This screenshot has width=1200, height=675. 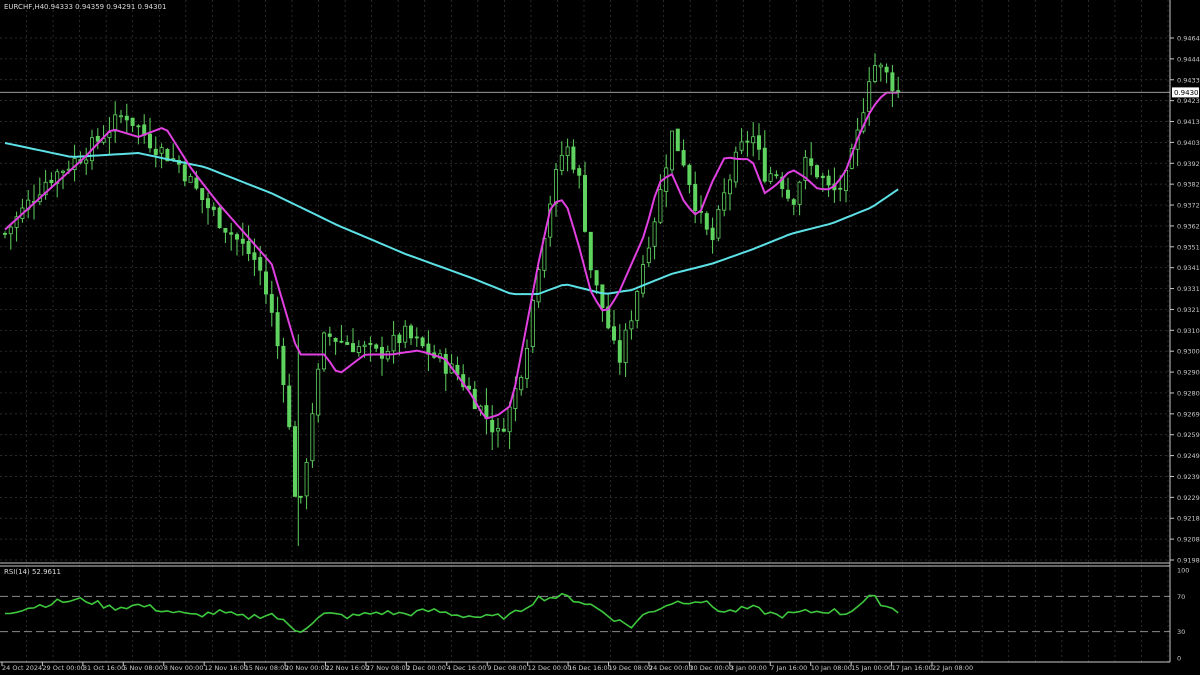 I want to click on time-tick-label: 3 Jan 00:00, so click(x=748, y=668).